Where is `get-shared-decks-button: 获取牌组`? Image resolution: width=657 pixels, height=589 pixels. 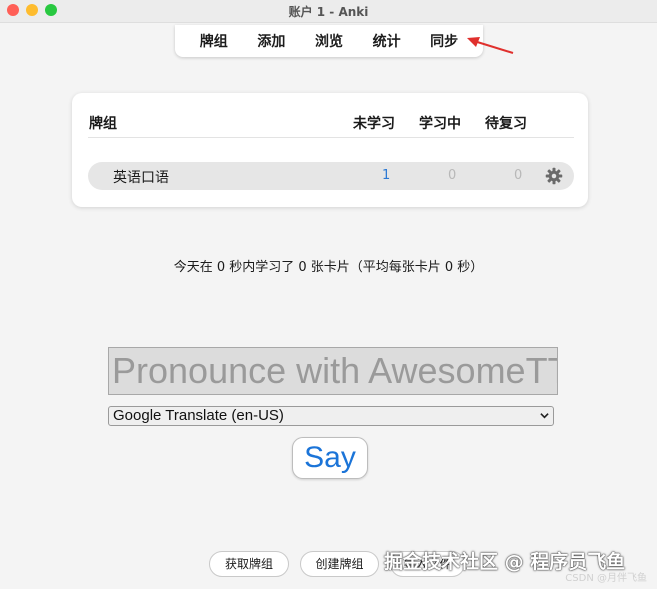 get-shared-decks-button: 获取牌组 is located at coordinates (249, 564).